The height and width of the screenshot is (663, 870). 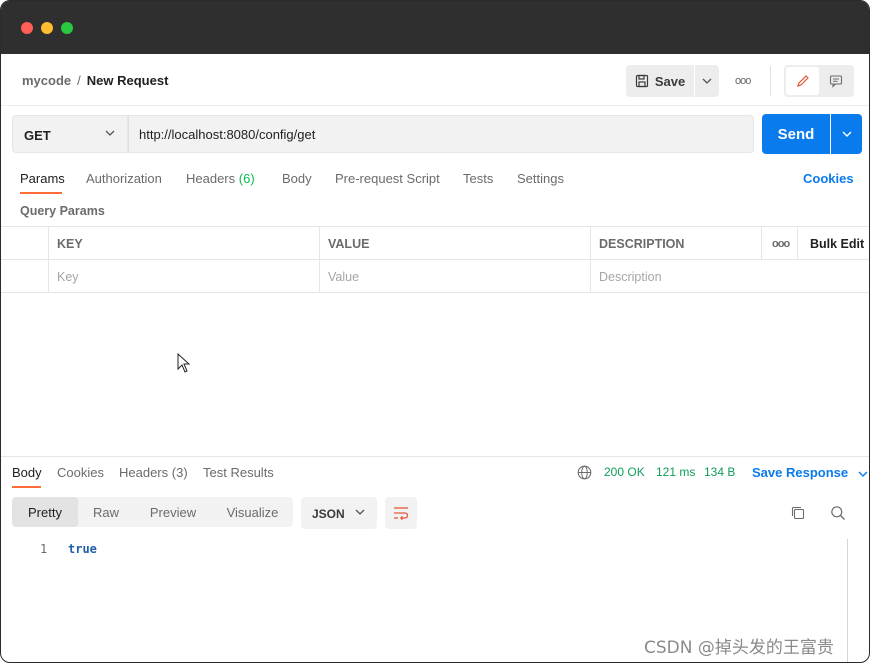 I want to click on wrap-lines-button, so click(x=401, y=513).